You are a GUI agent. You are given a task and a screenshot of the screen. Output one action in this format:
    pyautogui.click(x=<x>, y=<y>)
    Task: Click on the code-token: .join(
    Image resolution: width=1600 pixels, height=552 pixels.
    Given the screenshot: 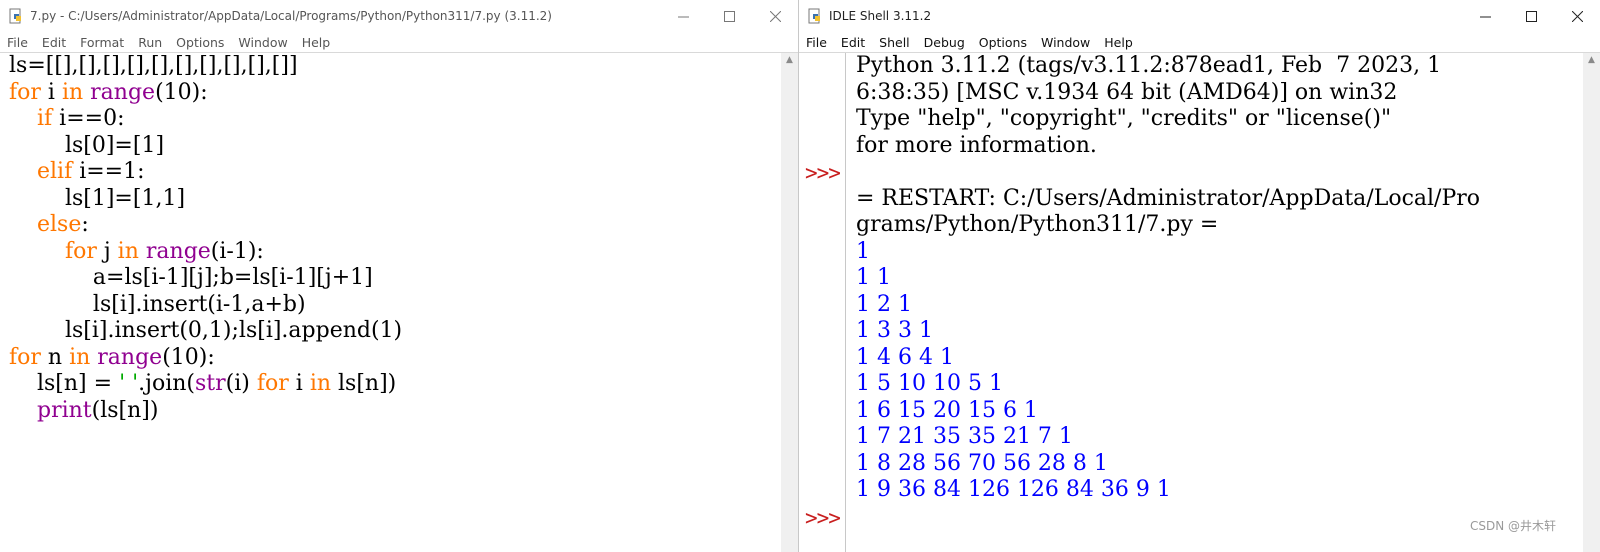 What is the action you would take?
    pyautogui.click(x=167, y=383)
    